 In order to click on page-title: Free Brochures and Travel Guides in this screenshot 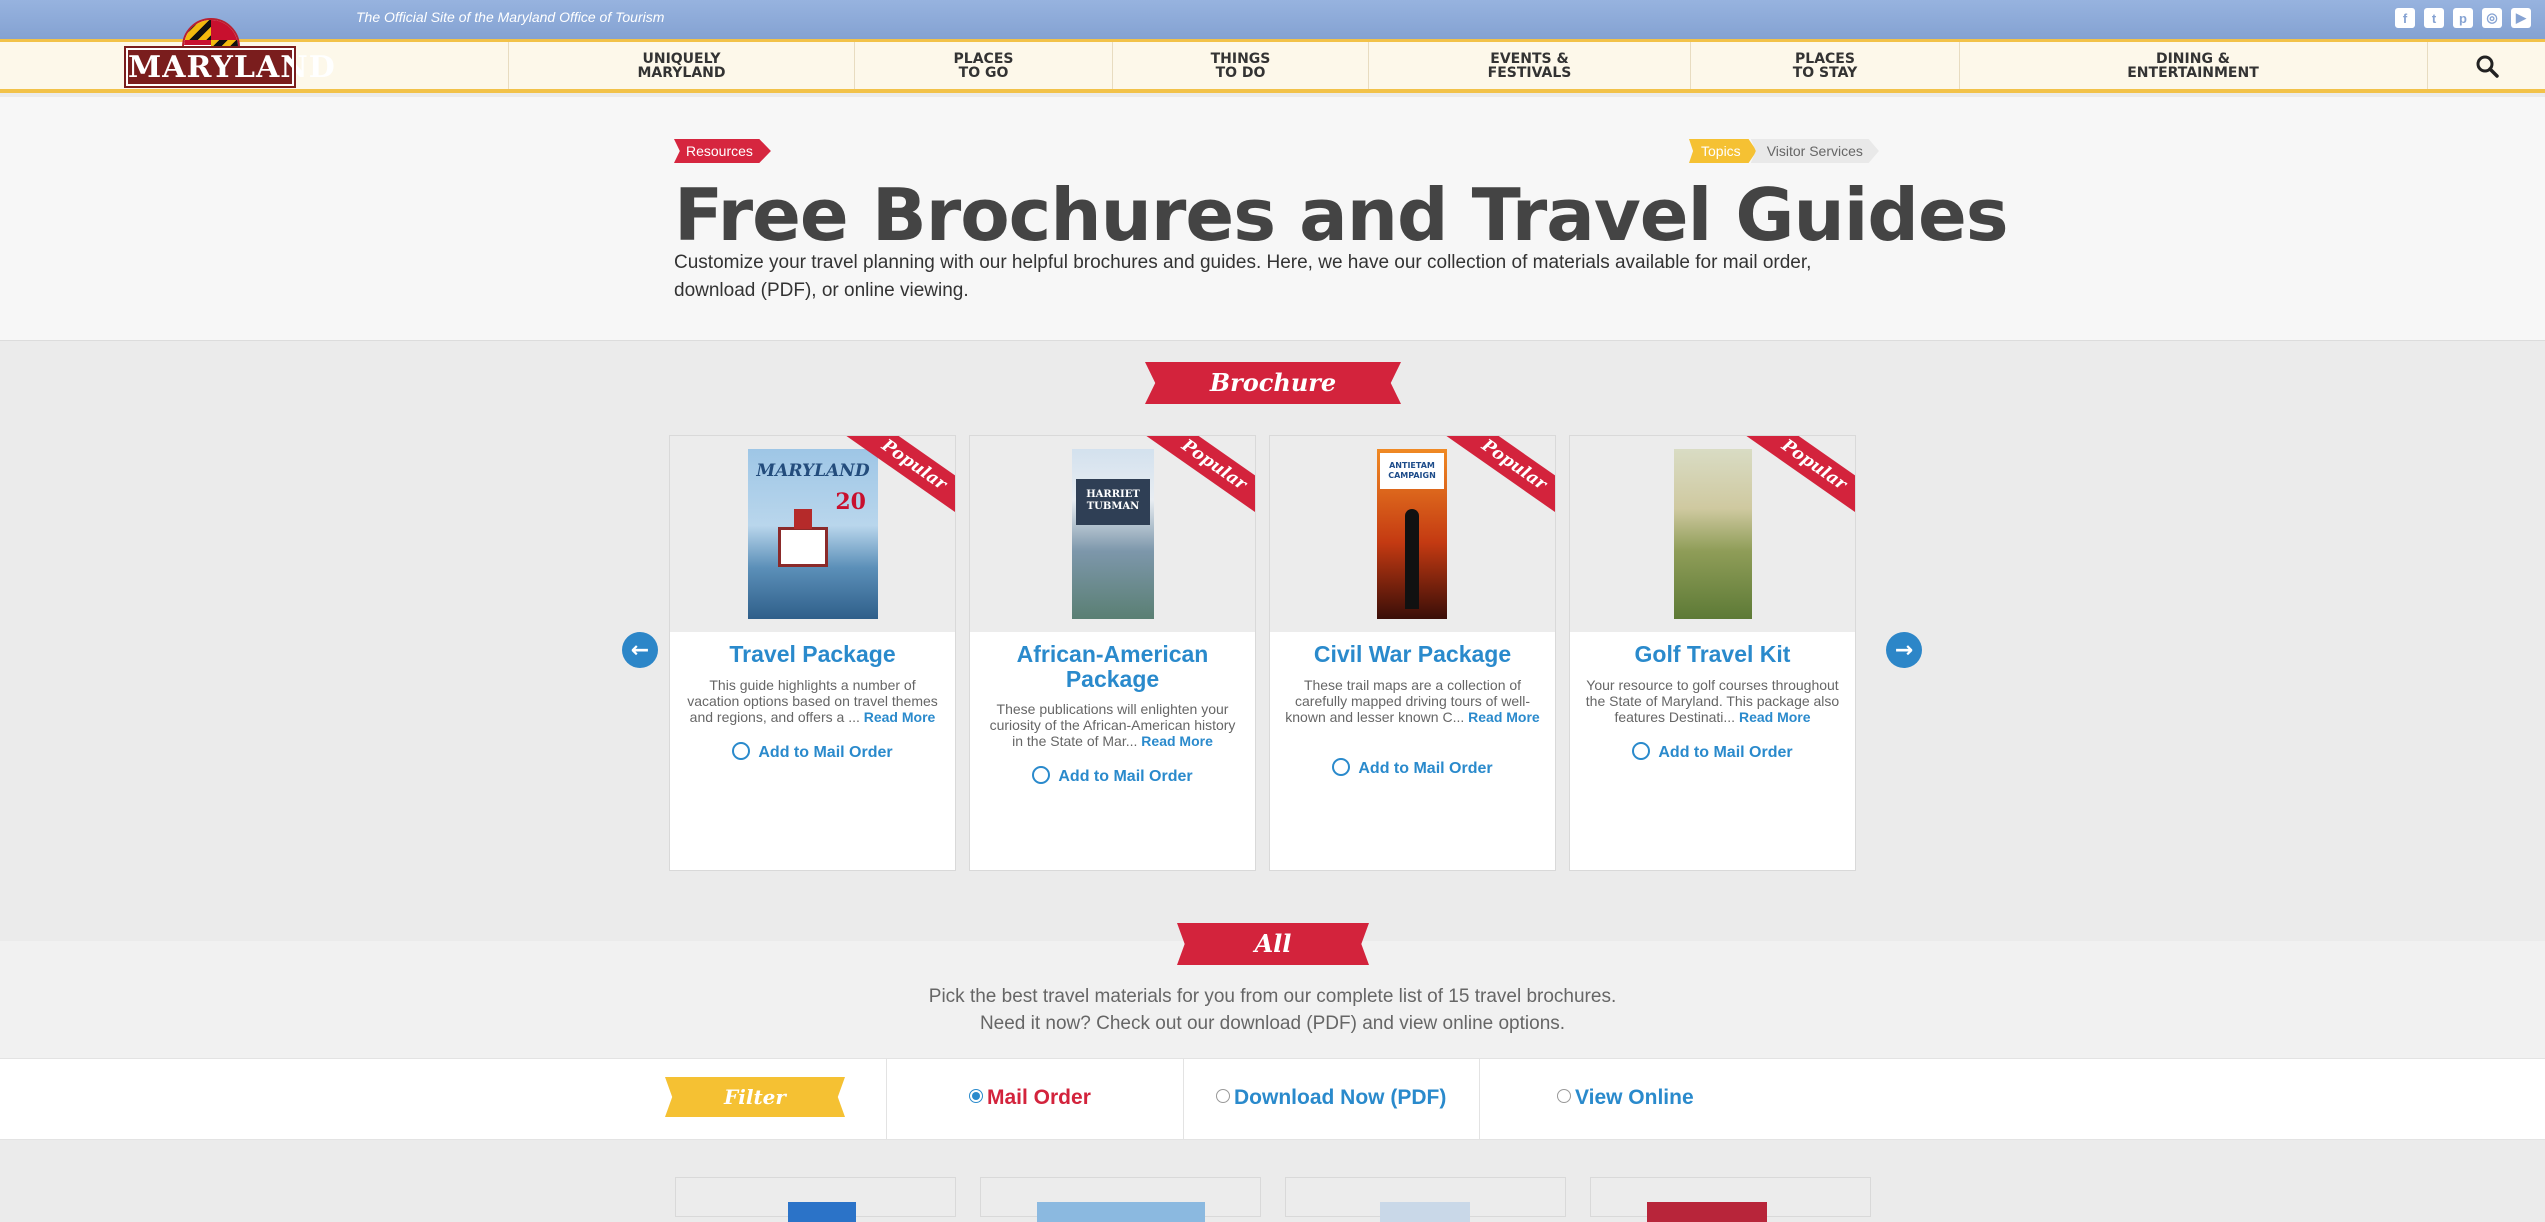, I will do `click(1341, 215)`.